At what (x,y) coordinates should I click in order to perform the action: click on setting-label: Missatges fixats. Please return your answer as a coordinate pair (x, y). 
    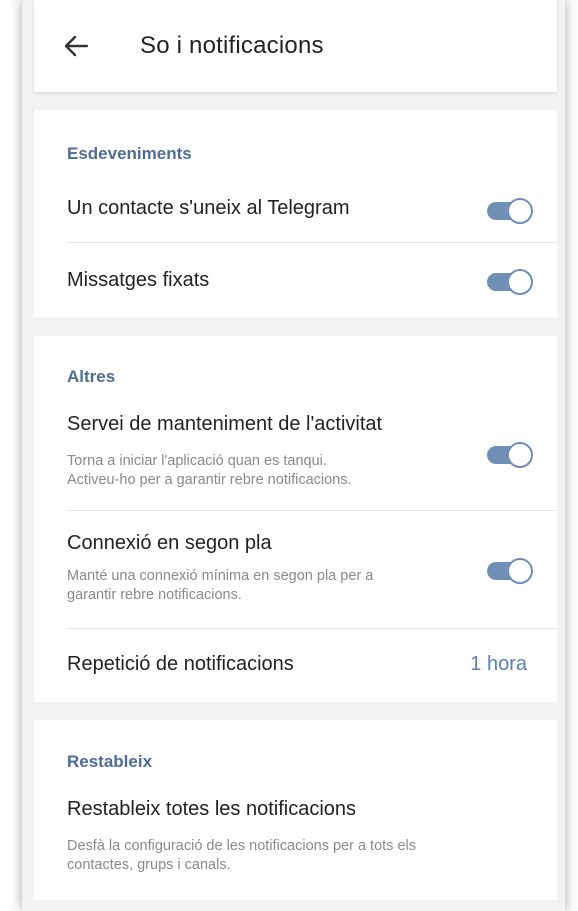
    Looking at the image, I should click on (138, 280).